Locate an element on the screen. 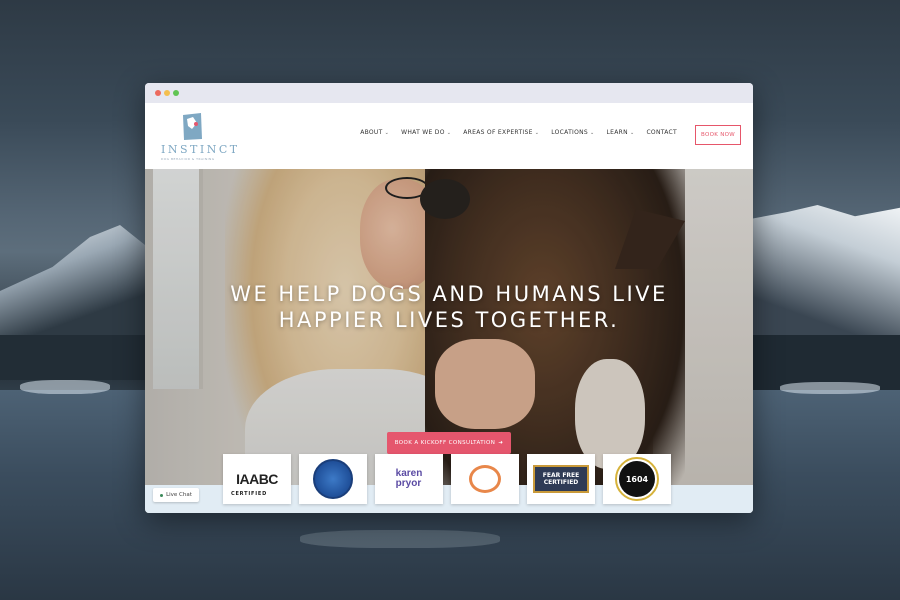 The height and width of the screenshot is (600, 900). mountain-left is located at coordinates (75, 285).